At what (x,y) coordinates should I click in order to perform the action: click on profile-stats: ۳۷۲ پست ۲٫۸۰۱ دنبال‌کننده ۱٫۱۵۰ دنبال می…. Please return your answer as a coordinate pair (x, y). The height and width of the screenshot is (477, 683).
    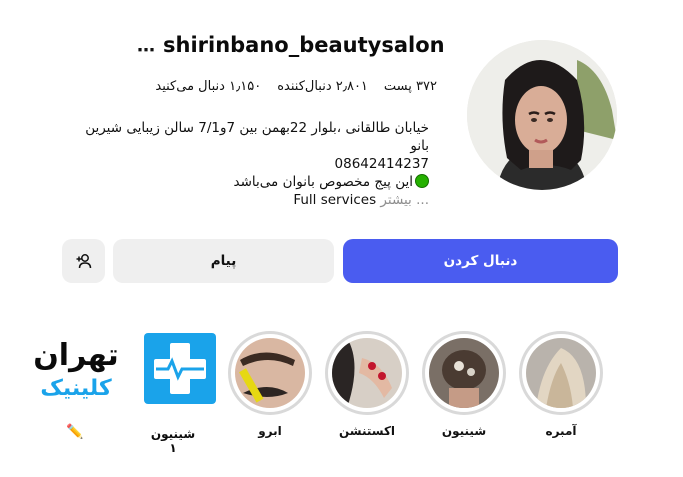
    Looking at the image, I should click on (296, 86).